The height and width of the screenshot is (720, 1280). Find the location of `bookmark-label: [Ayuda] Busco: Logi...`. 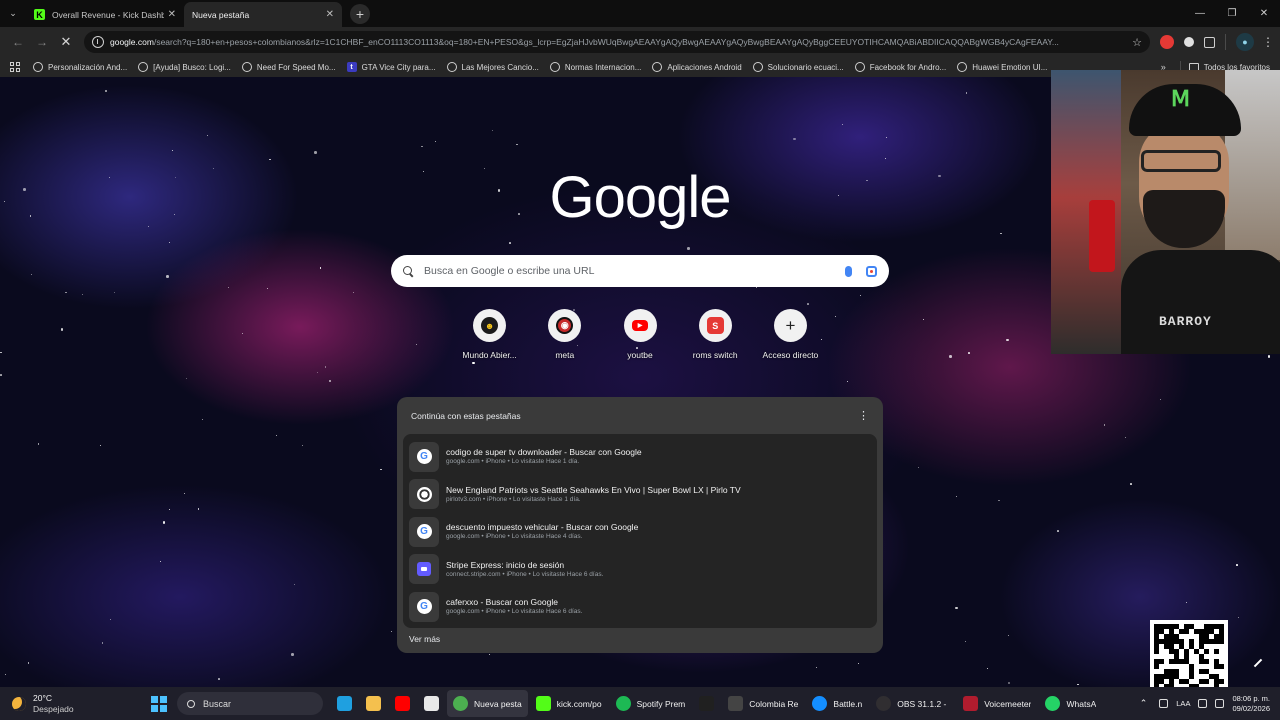

bookmark-label: [Ayuda] Busco: Logi... is located at coordinates (192, 67).